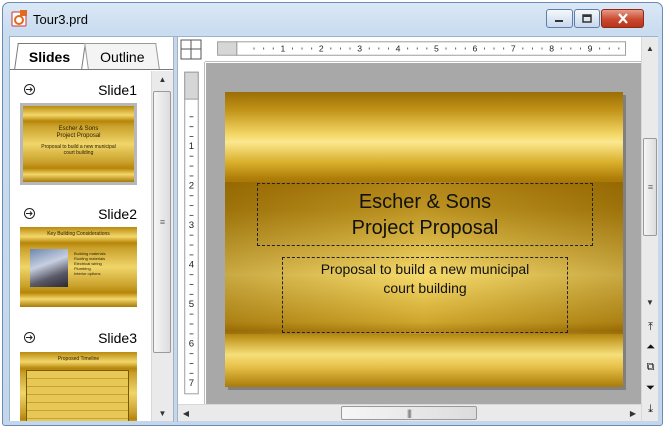  Describe the element at coordinates (77, 395) in the screenshot. I see `thumb3-table` at that location.